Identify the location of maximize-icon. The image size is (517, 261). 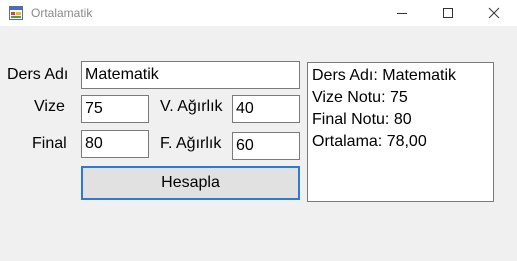
(448, 13).